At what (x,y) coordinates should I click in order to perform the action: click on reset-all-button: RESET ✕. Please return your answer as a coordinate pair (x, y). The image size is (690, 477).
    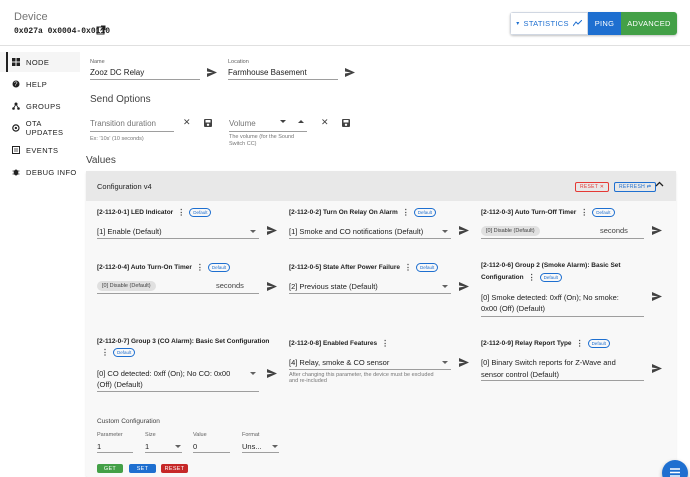
    Looking at the image, I should click on (592, 187).